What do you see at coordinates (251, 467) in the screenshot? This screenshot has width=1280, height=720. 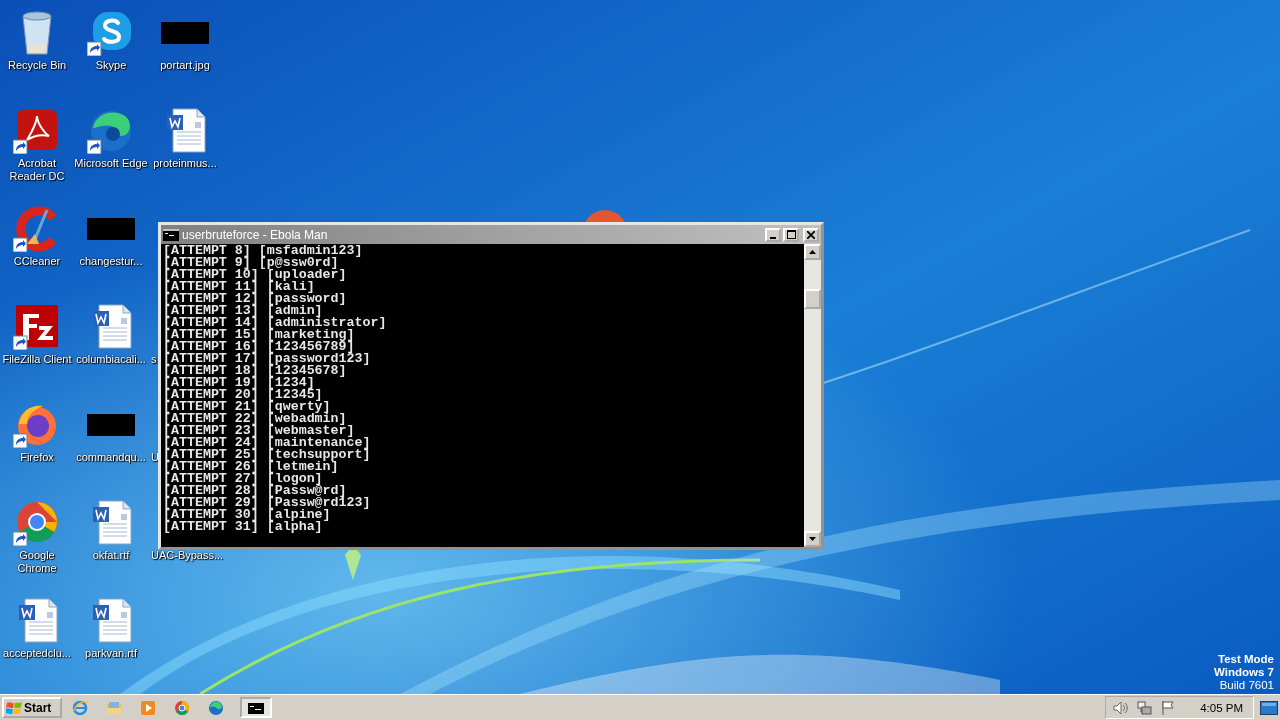 I see `console-line: [ATTEMPT 26] [letmein]` at bounding box center [251, 467].